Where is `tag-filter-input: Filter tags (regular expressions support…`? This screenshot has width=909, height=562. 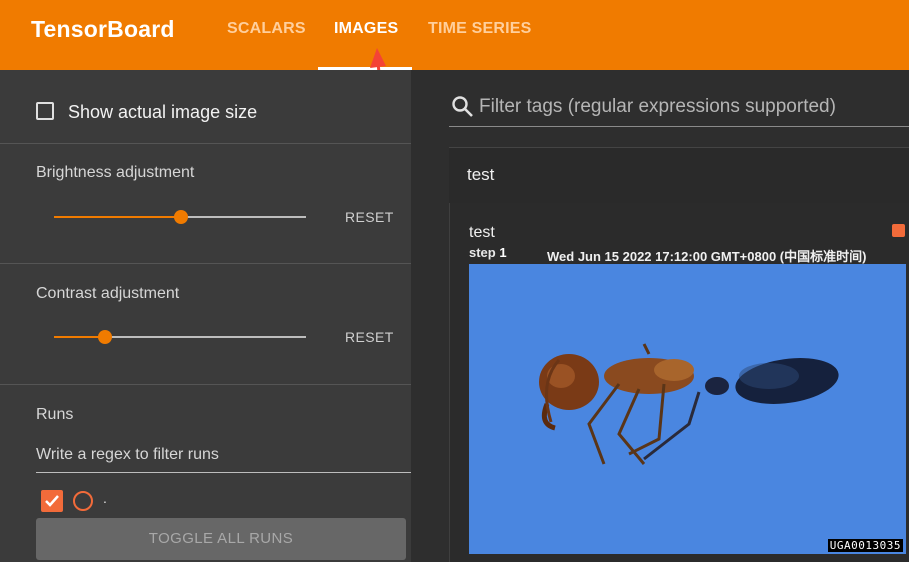
tag-filter-input: Filter tags (regular expressions support… is located at coordinates (679, 106).